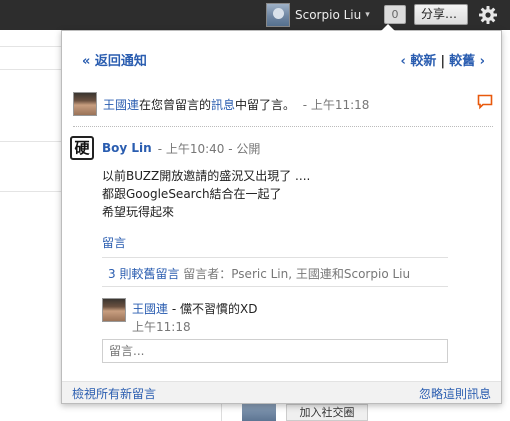 The height and width of the screenshot is (421, 510). Describe the element at coordinates (127, 148) in the screenshot. I see `post-author: Boy Lin` at that location.